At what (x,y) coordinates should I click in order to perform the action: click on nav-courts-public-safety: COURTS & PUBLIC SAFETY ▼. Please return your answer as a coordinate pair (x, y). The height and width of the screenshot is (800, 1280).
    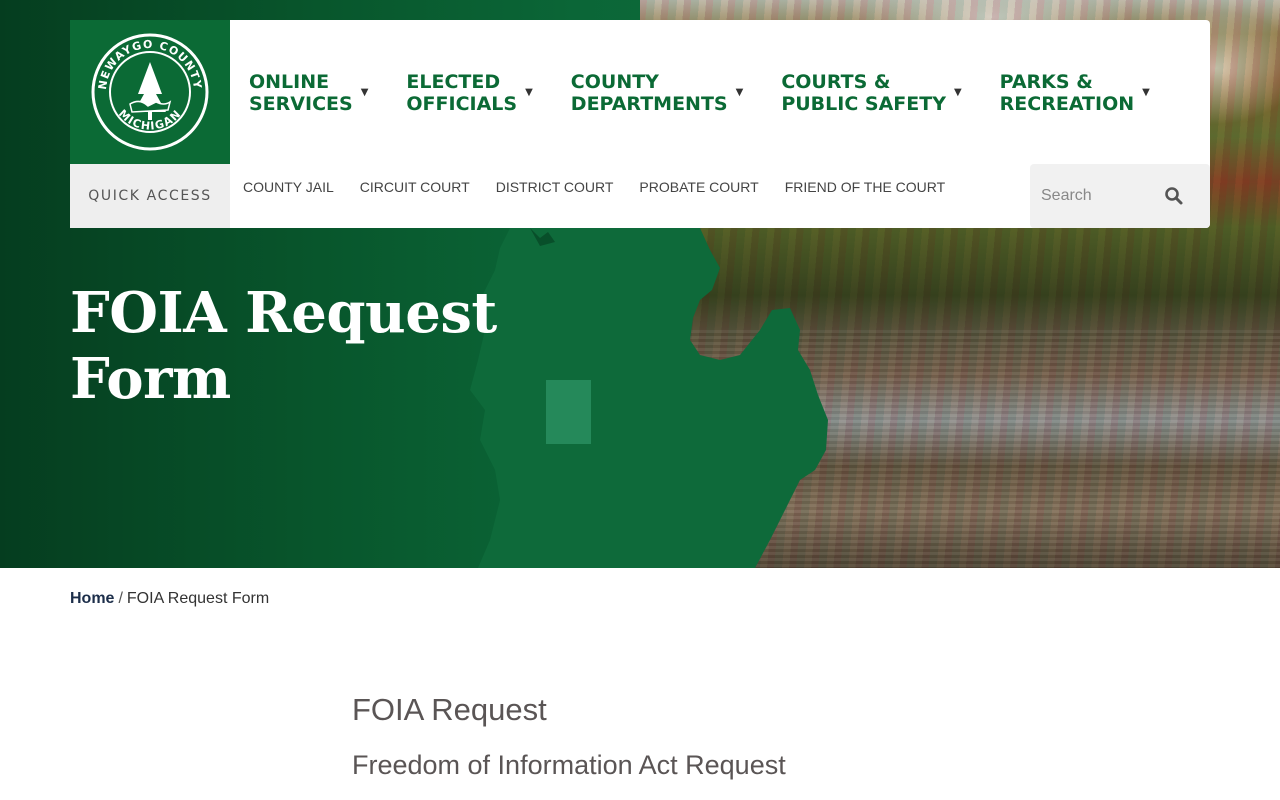
    Looking at the image, I should click on (871, 93).